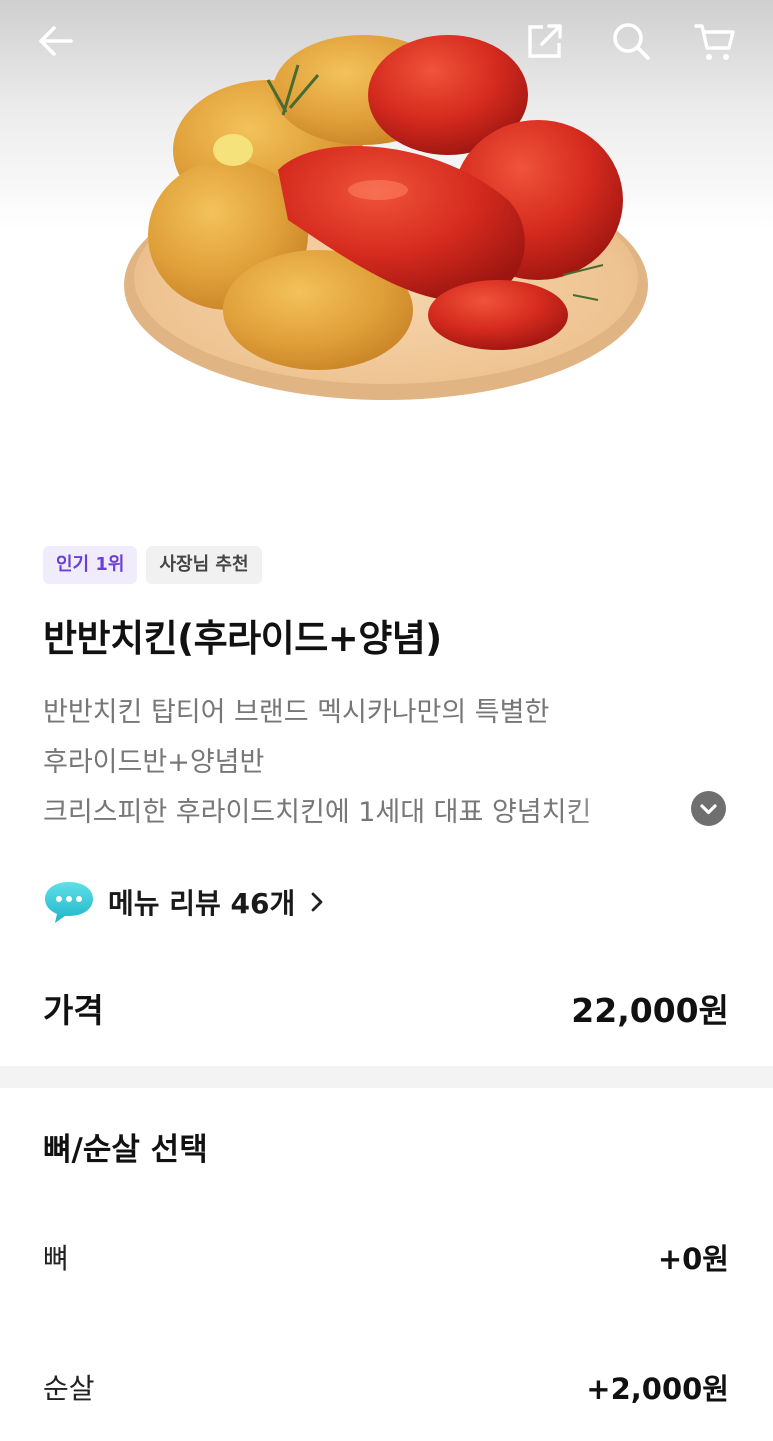  What do you see at coordinates (386, 1077) in the screenshot?
I see `section-divider` at bounding box center [386, 1077].